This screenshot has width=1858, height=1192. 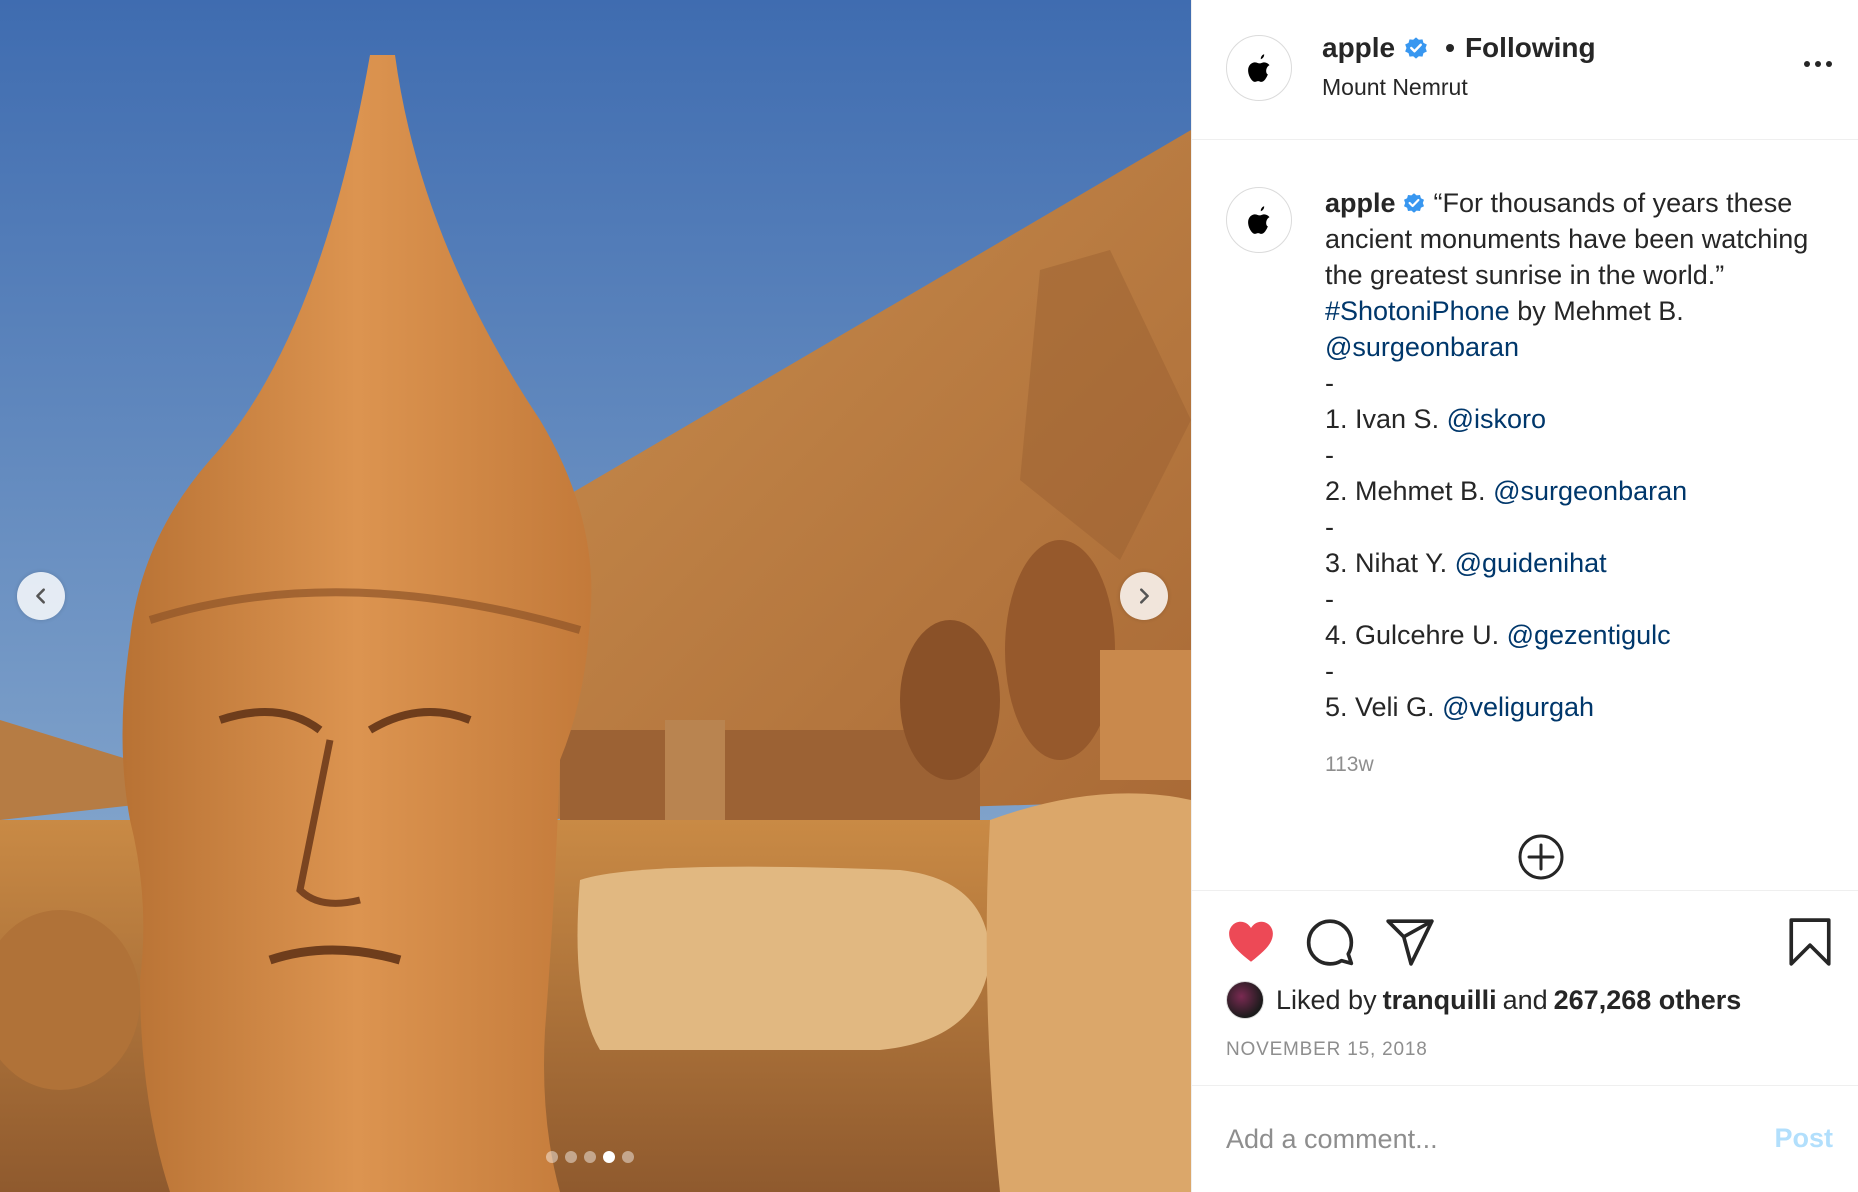 What do you see at coordinates (1330, 942) in the screenshot?
I see `comment-icon` at bounding box center [1330, 942].